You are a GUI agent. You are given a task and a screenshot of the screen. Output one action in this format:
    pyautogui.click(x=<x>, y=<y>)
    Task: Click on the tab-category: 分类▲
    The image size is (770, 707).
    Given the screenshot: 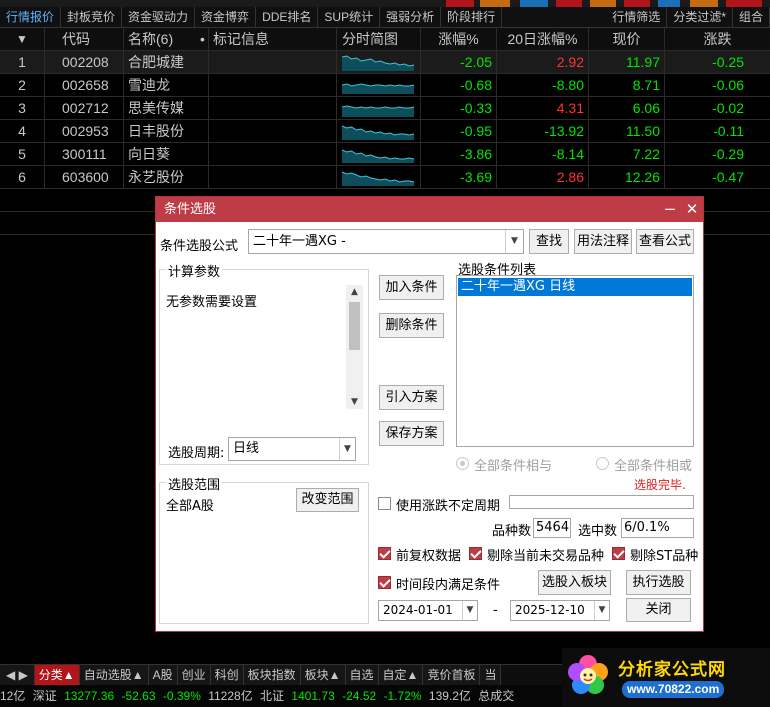 What is the action you would take?
    pyautogui.click(x=57, y=675)
    